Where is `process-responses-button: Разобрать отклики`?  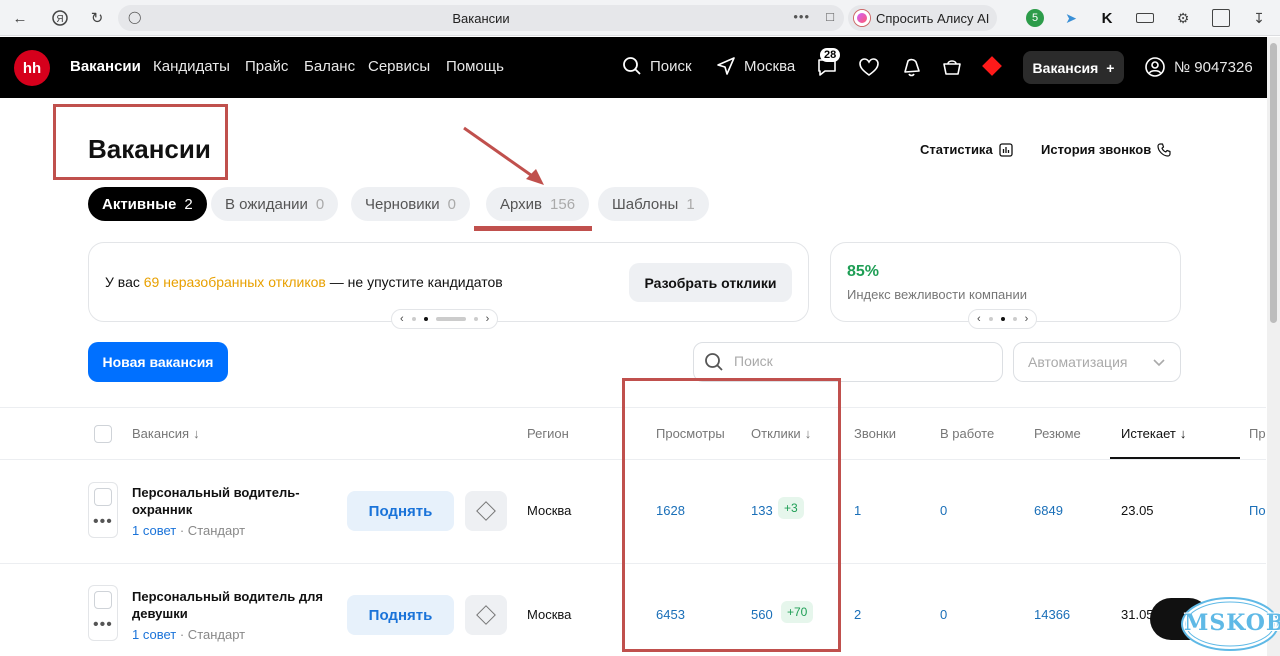 process-responses-button: Разобрать отклики is located at coordinates (710, 282).